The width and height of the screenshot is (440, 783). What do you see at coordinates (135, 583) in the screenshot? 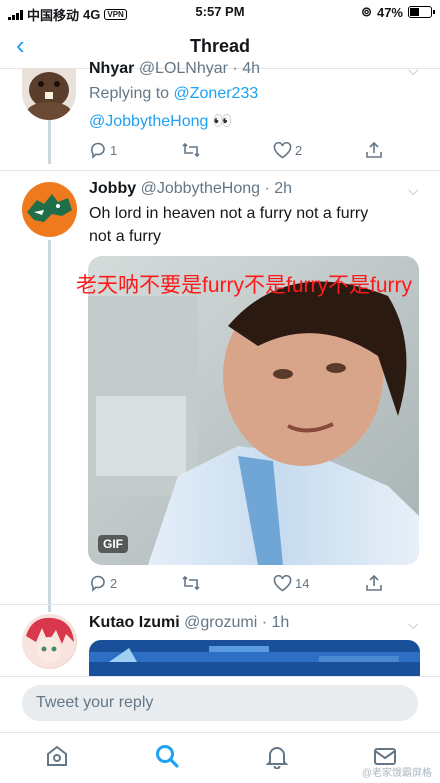
I see `reply-button: 2` at bounding box center [135, 583].